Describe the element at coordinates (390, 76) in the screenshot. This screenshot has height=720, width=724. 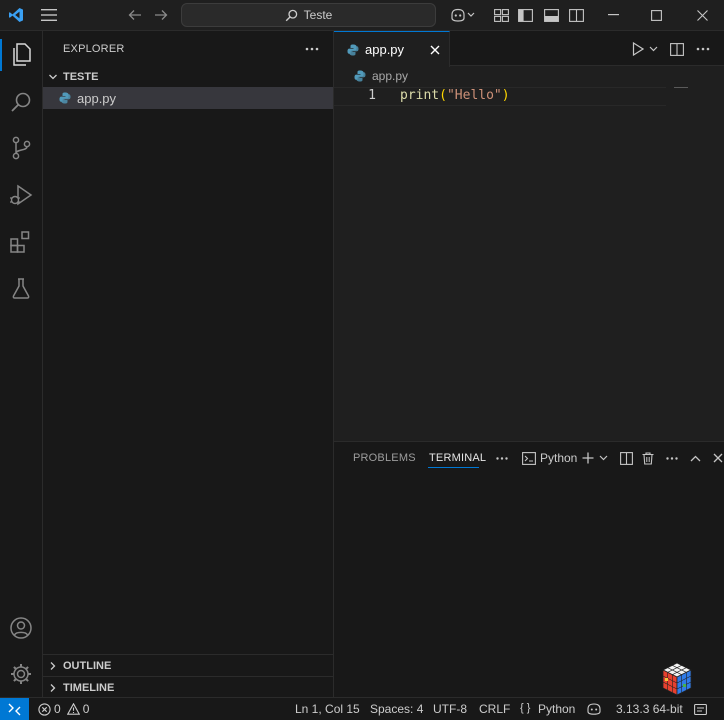
I see `breadcrumb-file: app.py` at that location.